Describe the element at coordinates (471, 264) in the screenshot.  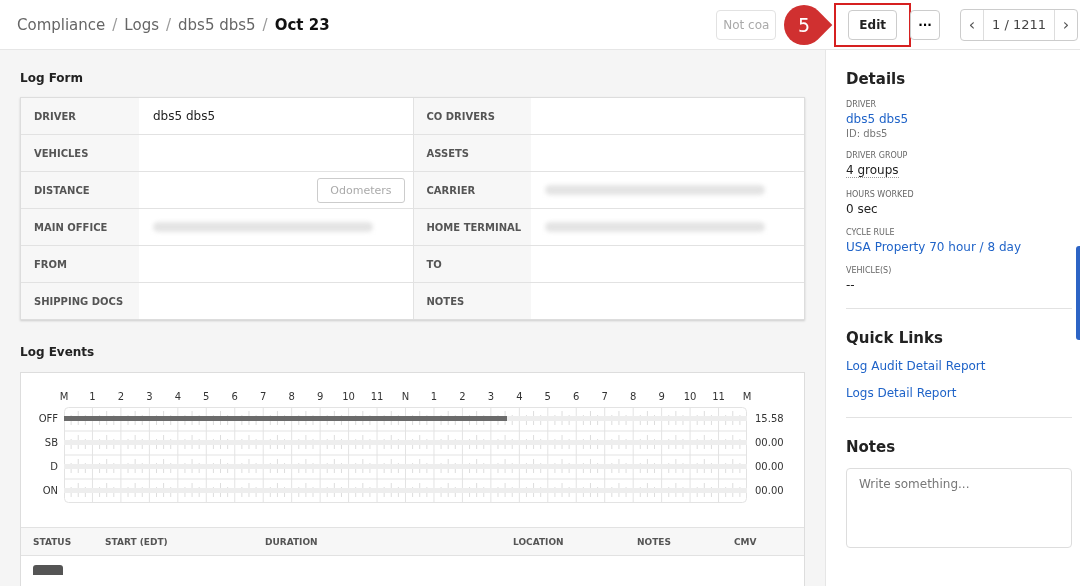
I see `field-label: TO` at that location.